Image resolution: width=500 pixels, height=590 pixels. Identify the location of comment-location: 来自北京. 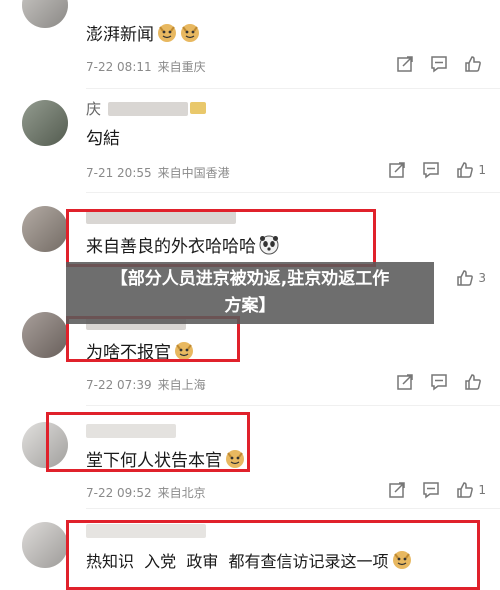
(181, 493).